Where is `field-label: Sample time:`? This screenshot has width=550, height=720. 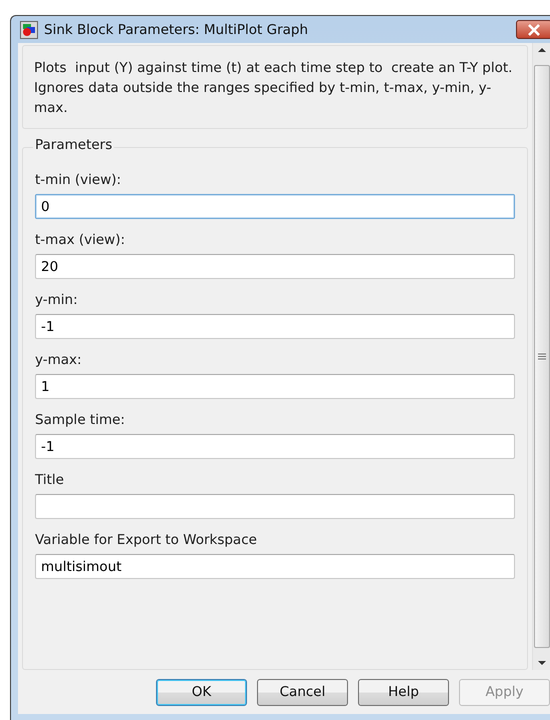
field-label: Sample time: is located at coordinates (80, 420).